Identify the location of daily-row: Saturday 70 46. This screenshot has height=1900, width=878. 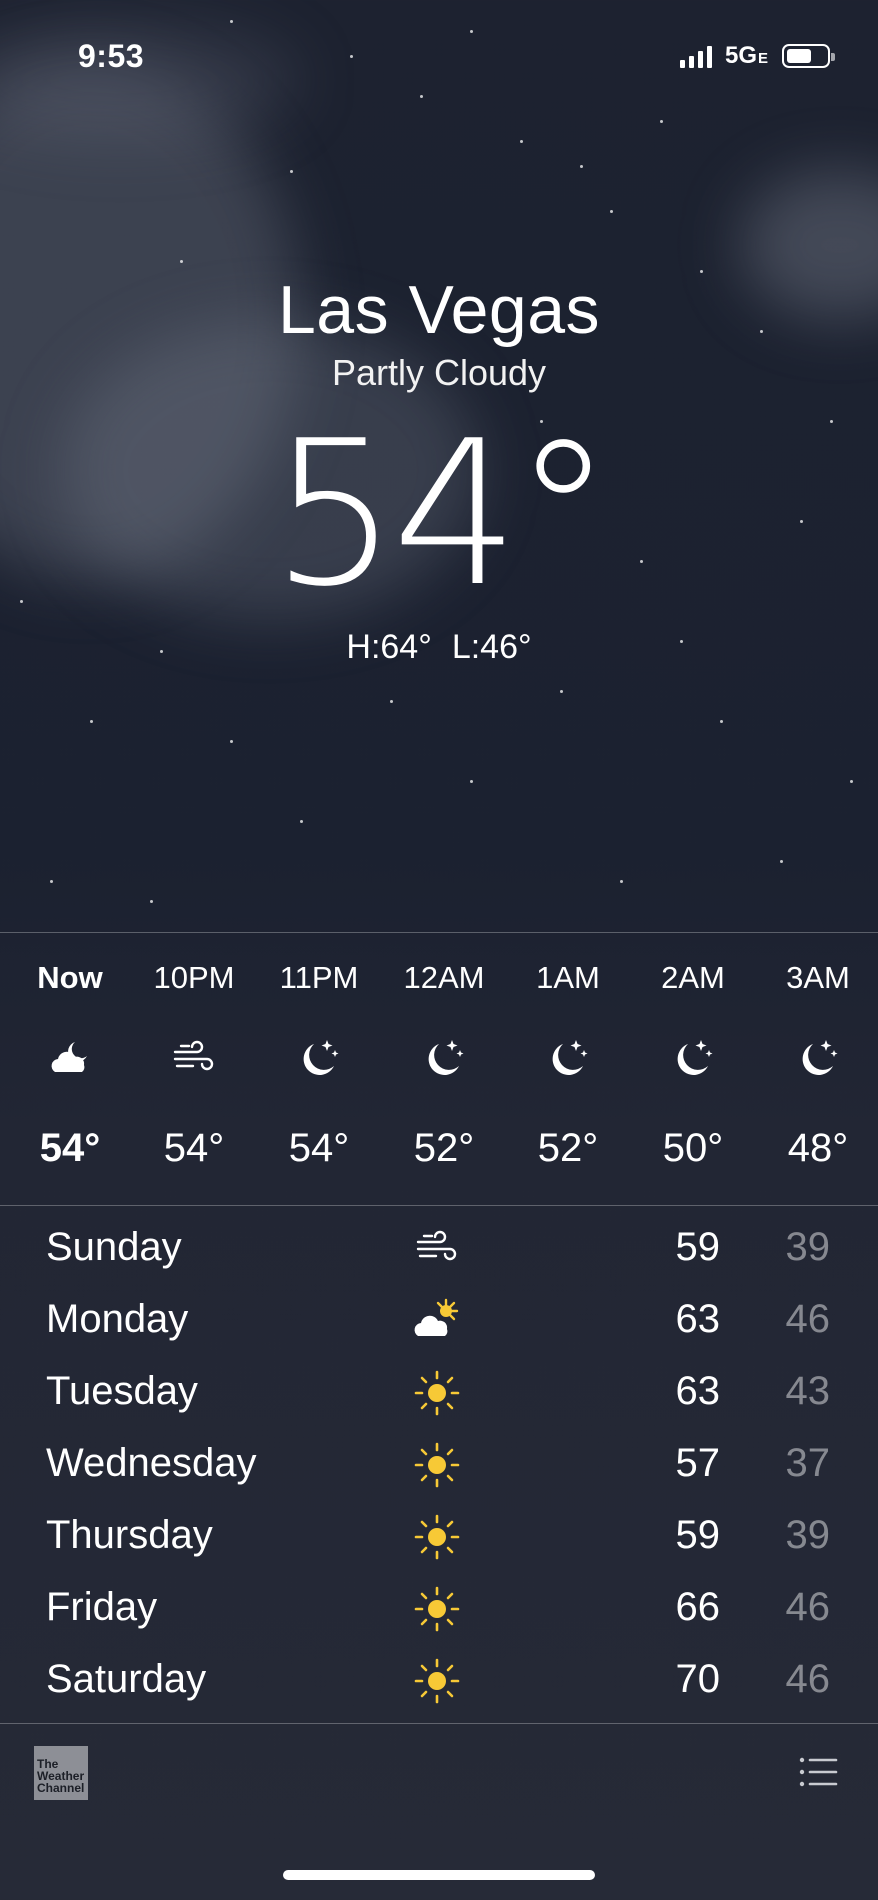
(439, 1681).